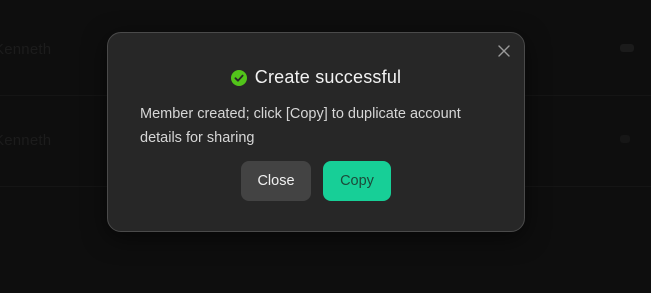 This screenshot has width=651, height=293. I want to click on dialog-actions: Close Copy, so click(316, 181).